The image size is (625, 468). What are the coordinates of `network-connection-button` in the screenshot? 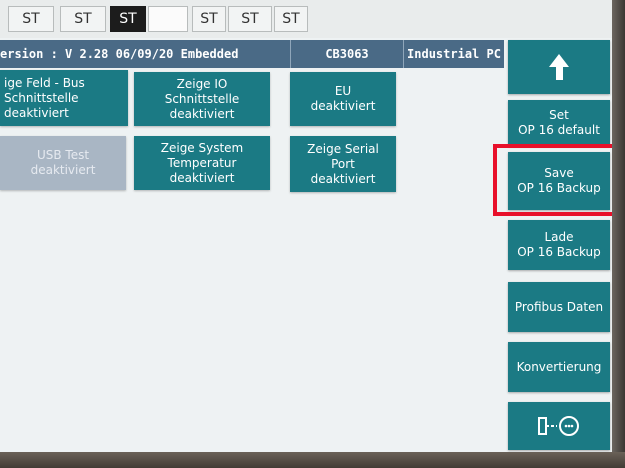 It's located at (559, 426).